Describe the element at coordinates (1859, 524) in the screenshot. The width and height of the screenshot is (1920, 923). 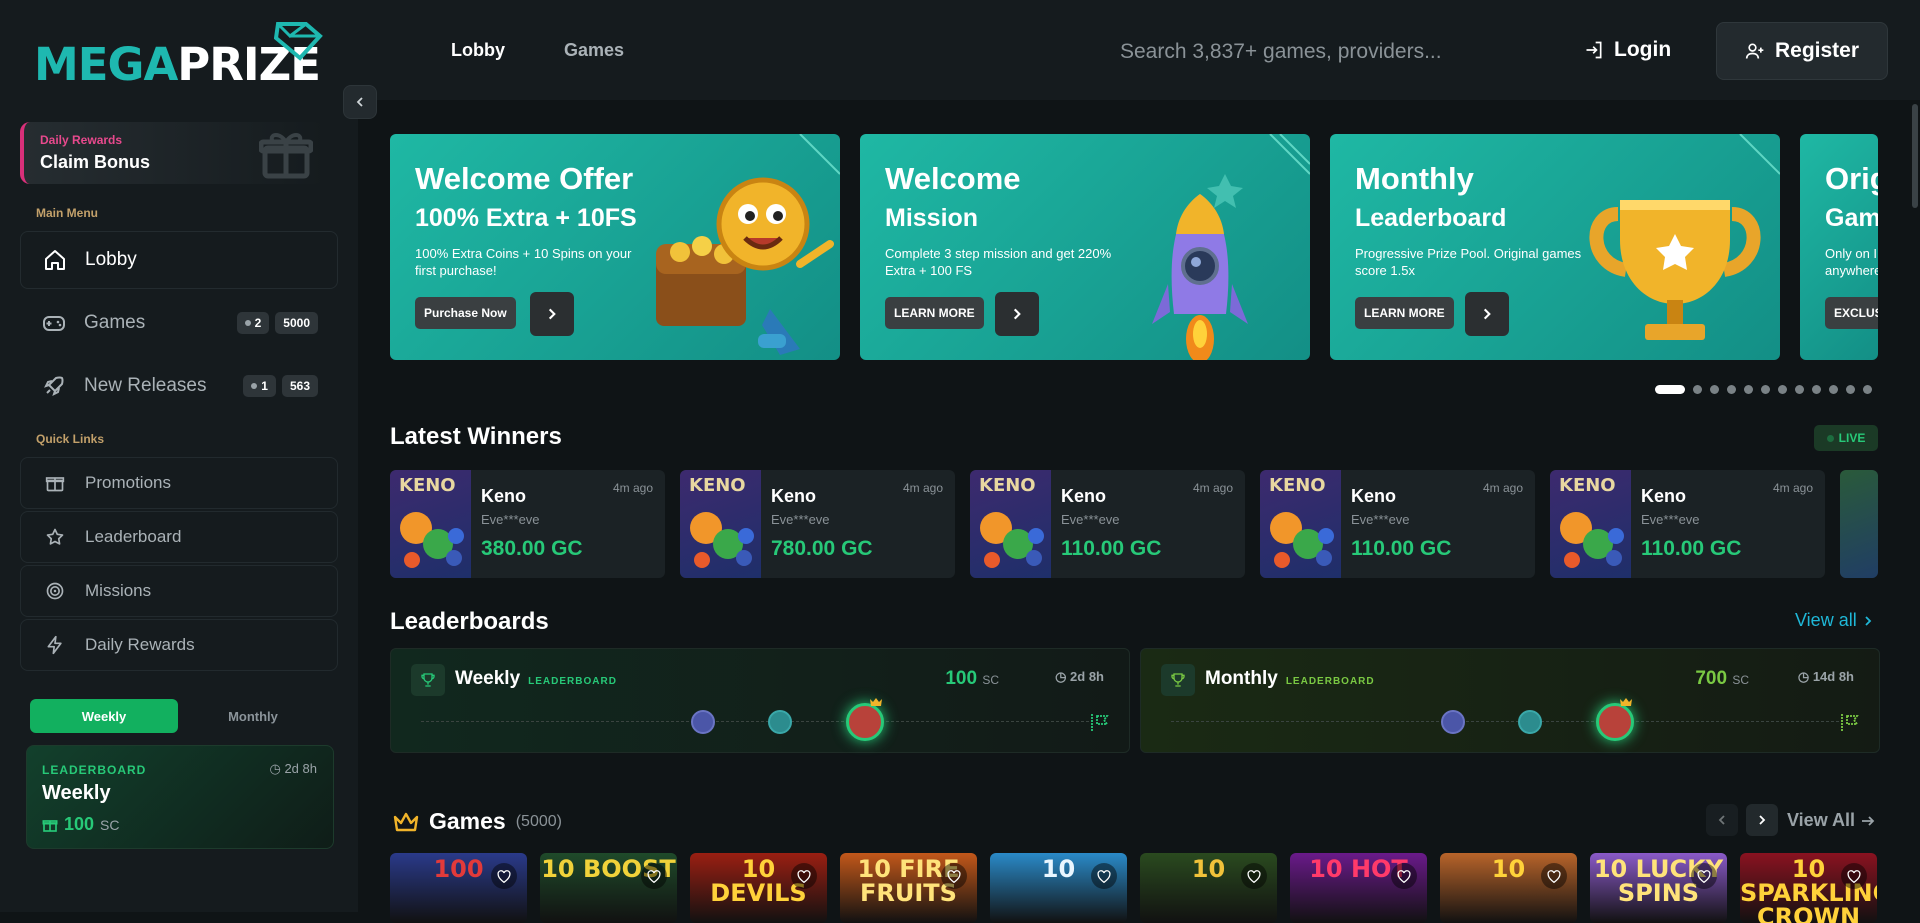
I see `winner-card-partial` at that location.